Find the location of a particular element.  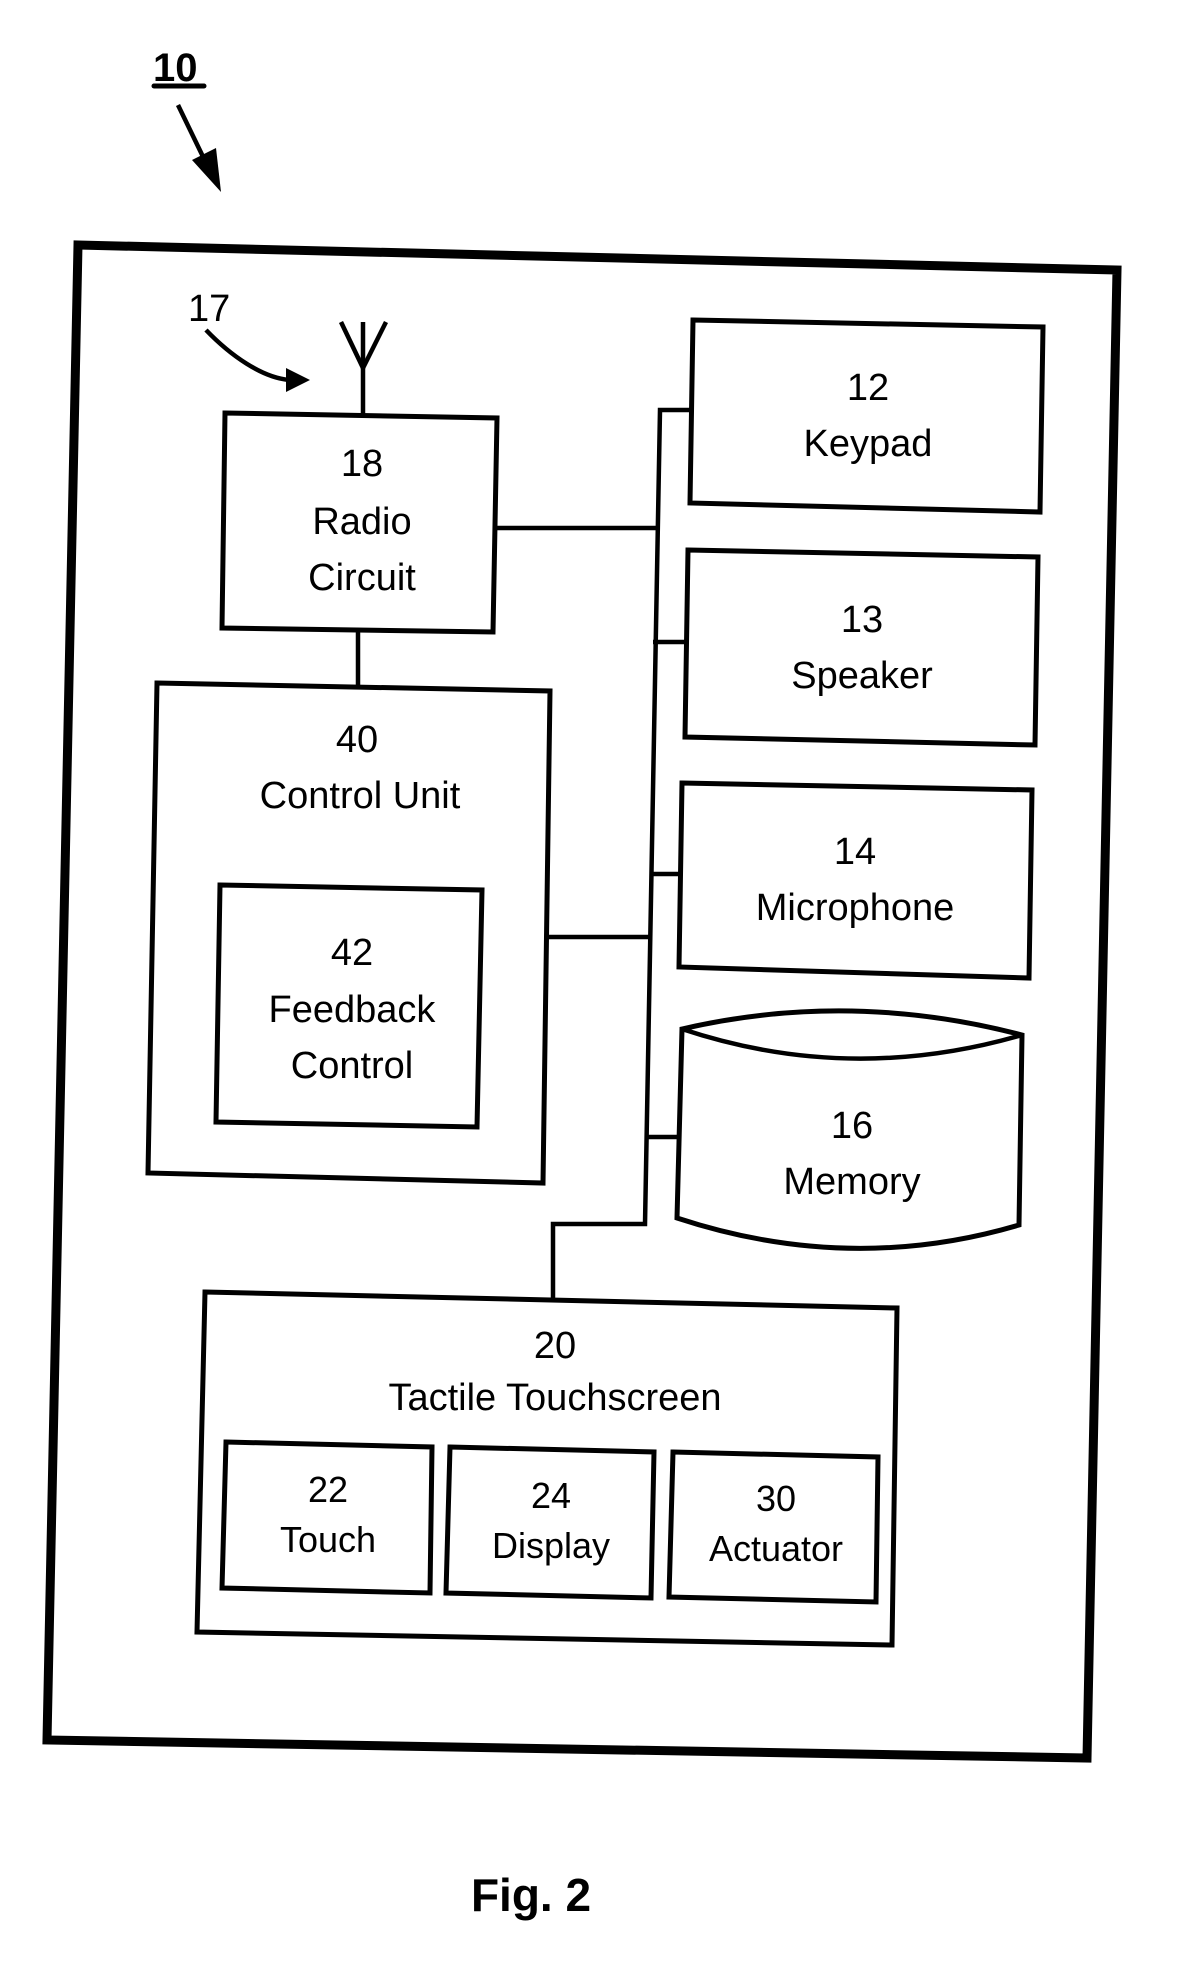

antenna-ref-number: 17 is located at coordinates (209, 309).